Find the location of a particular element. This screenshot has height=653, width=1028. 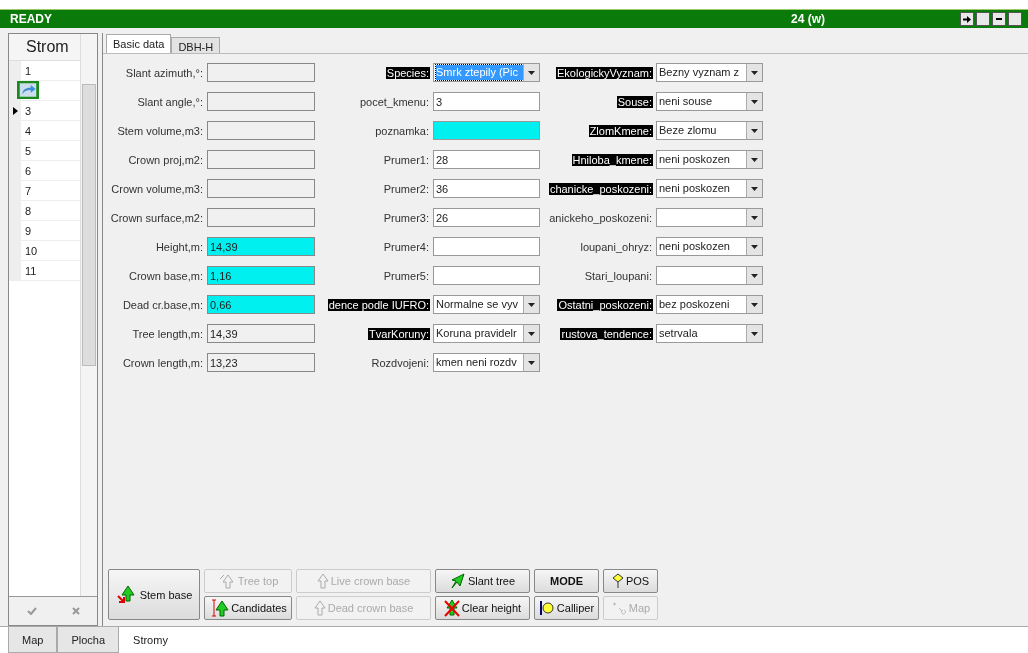

row-number: 5 is located at coordinates (28, 150).